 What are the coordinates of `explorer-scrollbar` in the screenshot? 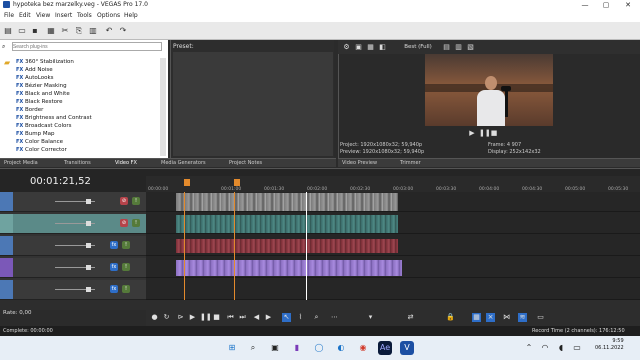 It's located at (163, 107).